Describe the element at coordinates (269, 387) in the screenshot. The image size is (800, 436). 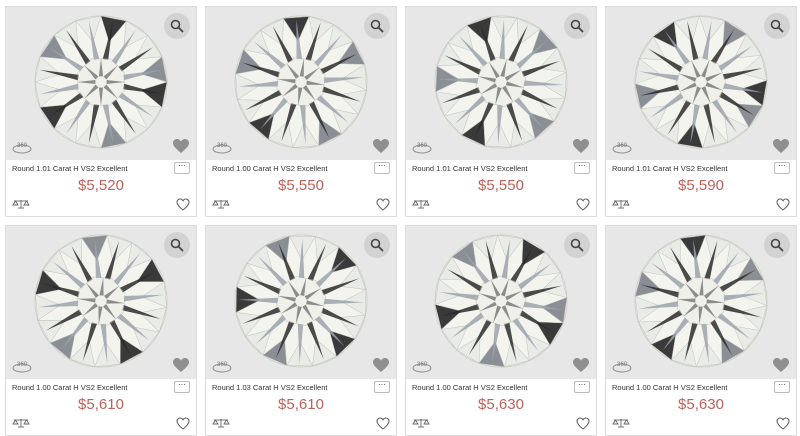
I see `diamond-title: Round 1.03 Carat H VS2 Excellent` at that location.